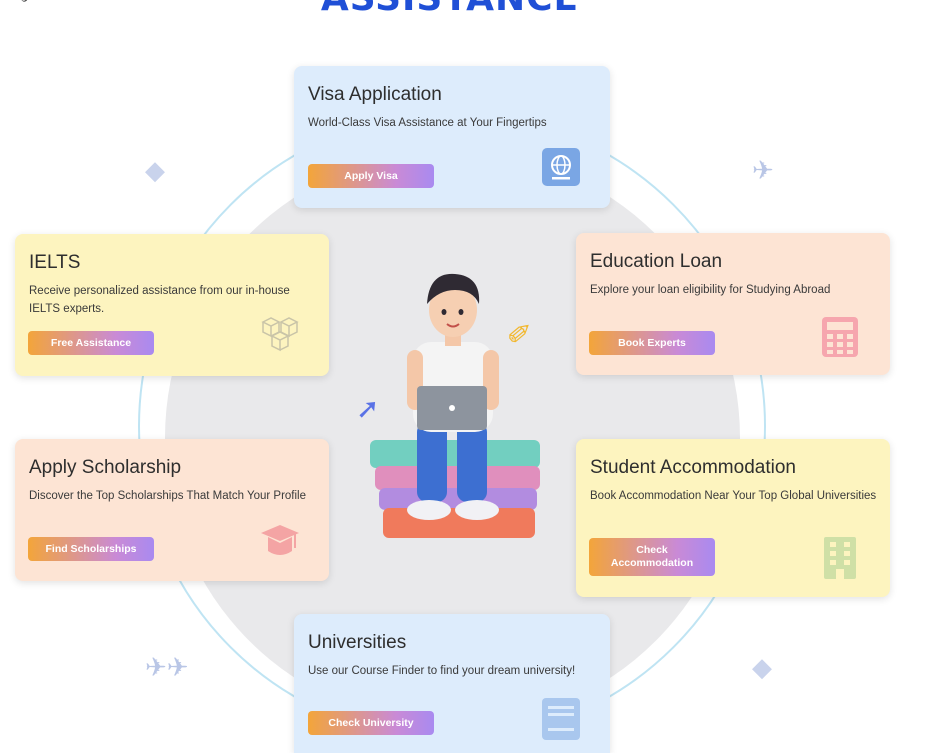 This screenshot has width=950, height=753. Describe the element at coordinates (357, 642) in the screenshot. I see `card-title: Universities` at that location.